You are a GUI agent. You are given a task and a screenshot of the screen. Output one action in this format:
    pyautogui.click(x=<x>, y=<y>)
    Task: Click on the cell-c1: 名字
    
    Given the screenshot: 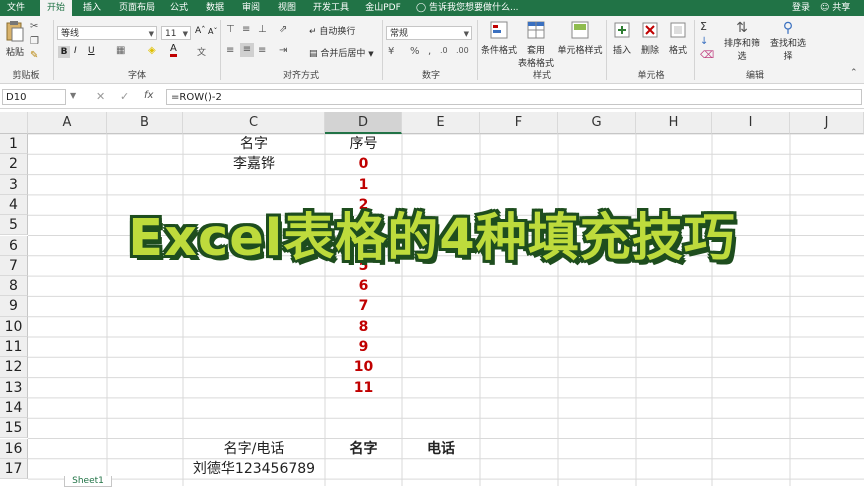 What is the action you would take?
    pyautogui.click(x=254, y=144)
    